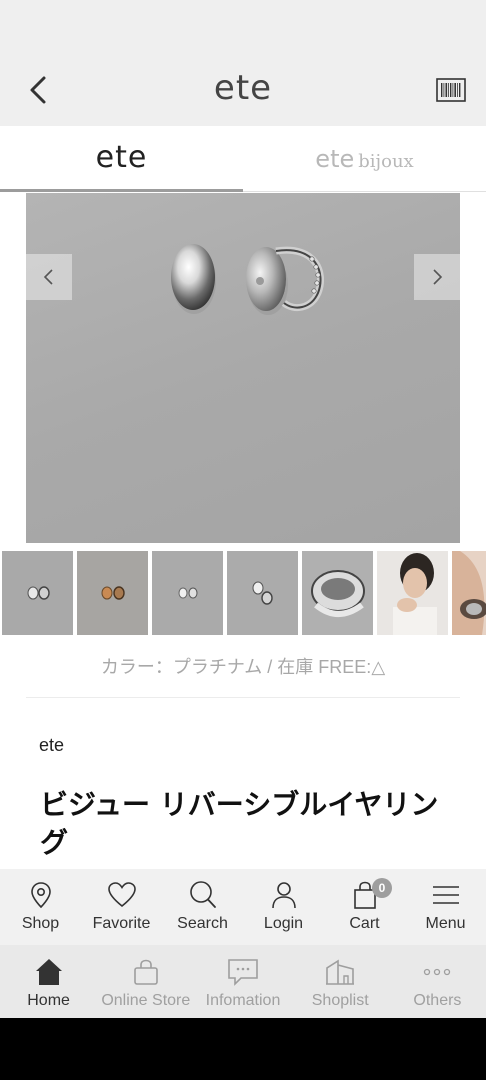  Describe the element at coordinates (364, 907) in the screenshot. I see `cart-button: 0 Cart` at that location.